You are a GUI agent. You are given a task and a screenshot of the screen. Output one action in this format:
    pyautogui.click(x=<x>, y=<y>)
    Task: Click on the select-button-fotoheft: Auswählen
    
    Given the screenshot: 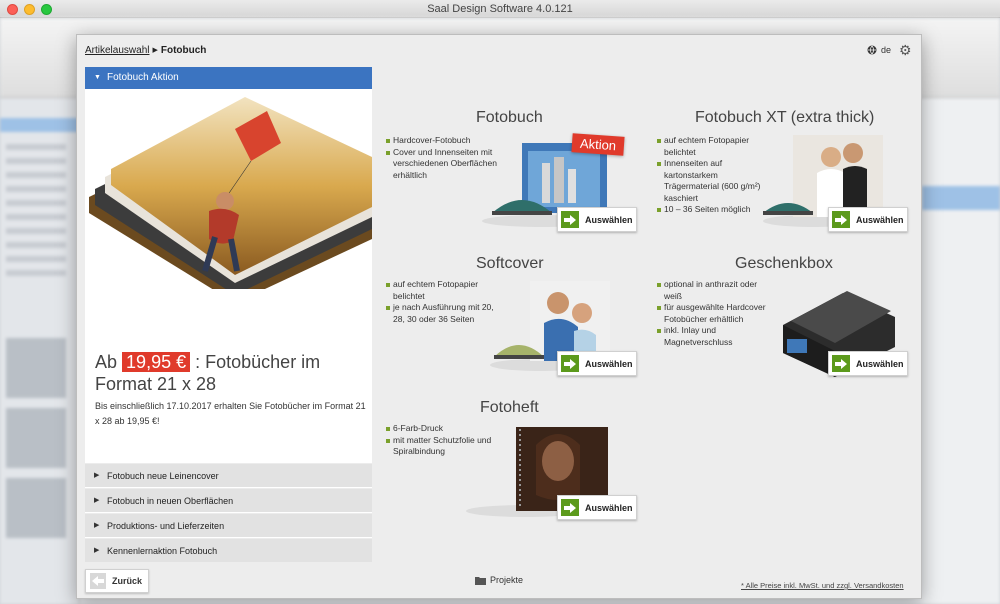 What is the action you would take?
    pyautogui.click(x=597, y=507)
    